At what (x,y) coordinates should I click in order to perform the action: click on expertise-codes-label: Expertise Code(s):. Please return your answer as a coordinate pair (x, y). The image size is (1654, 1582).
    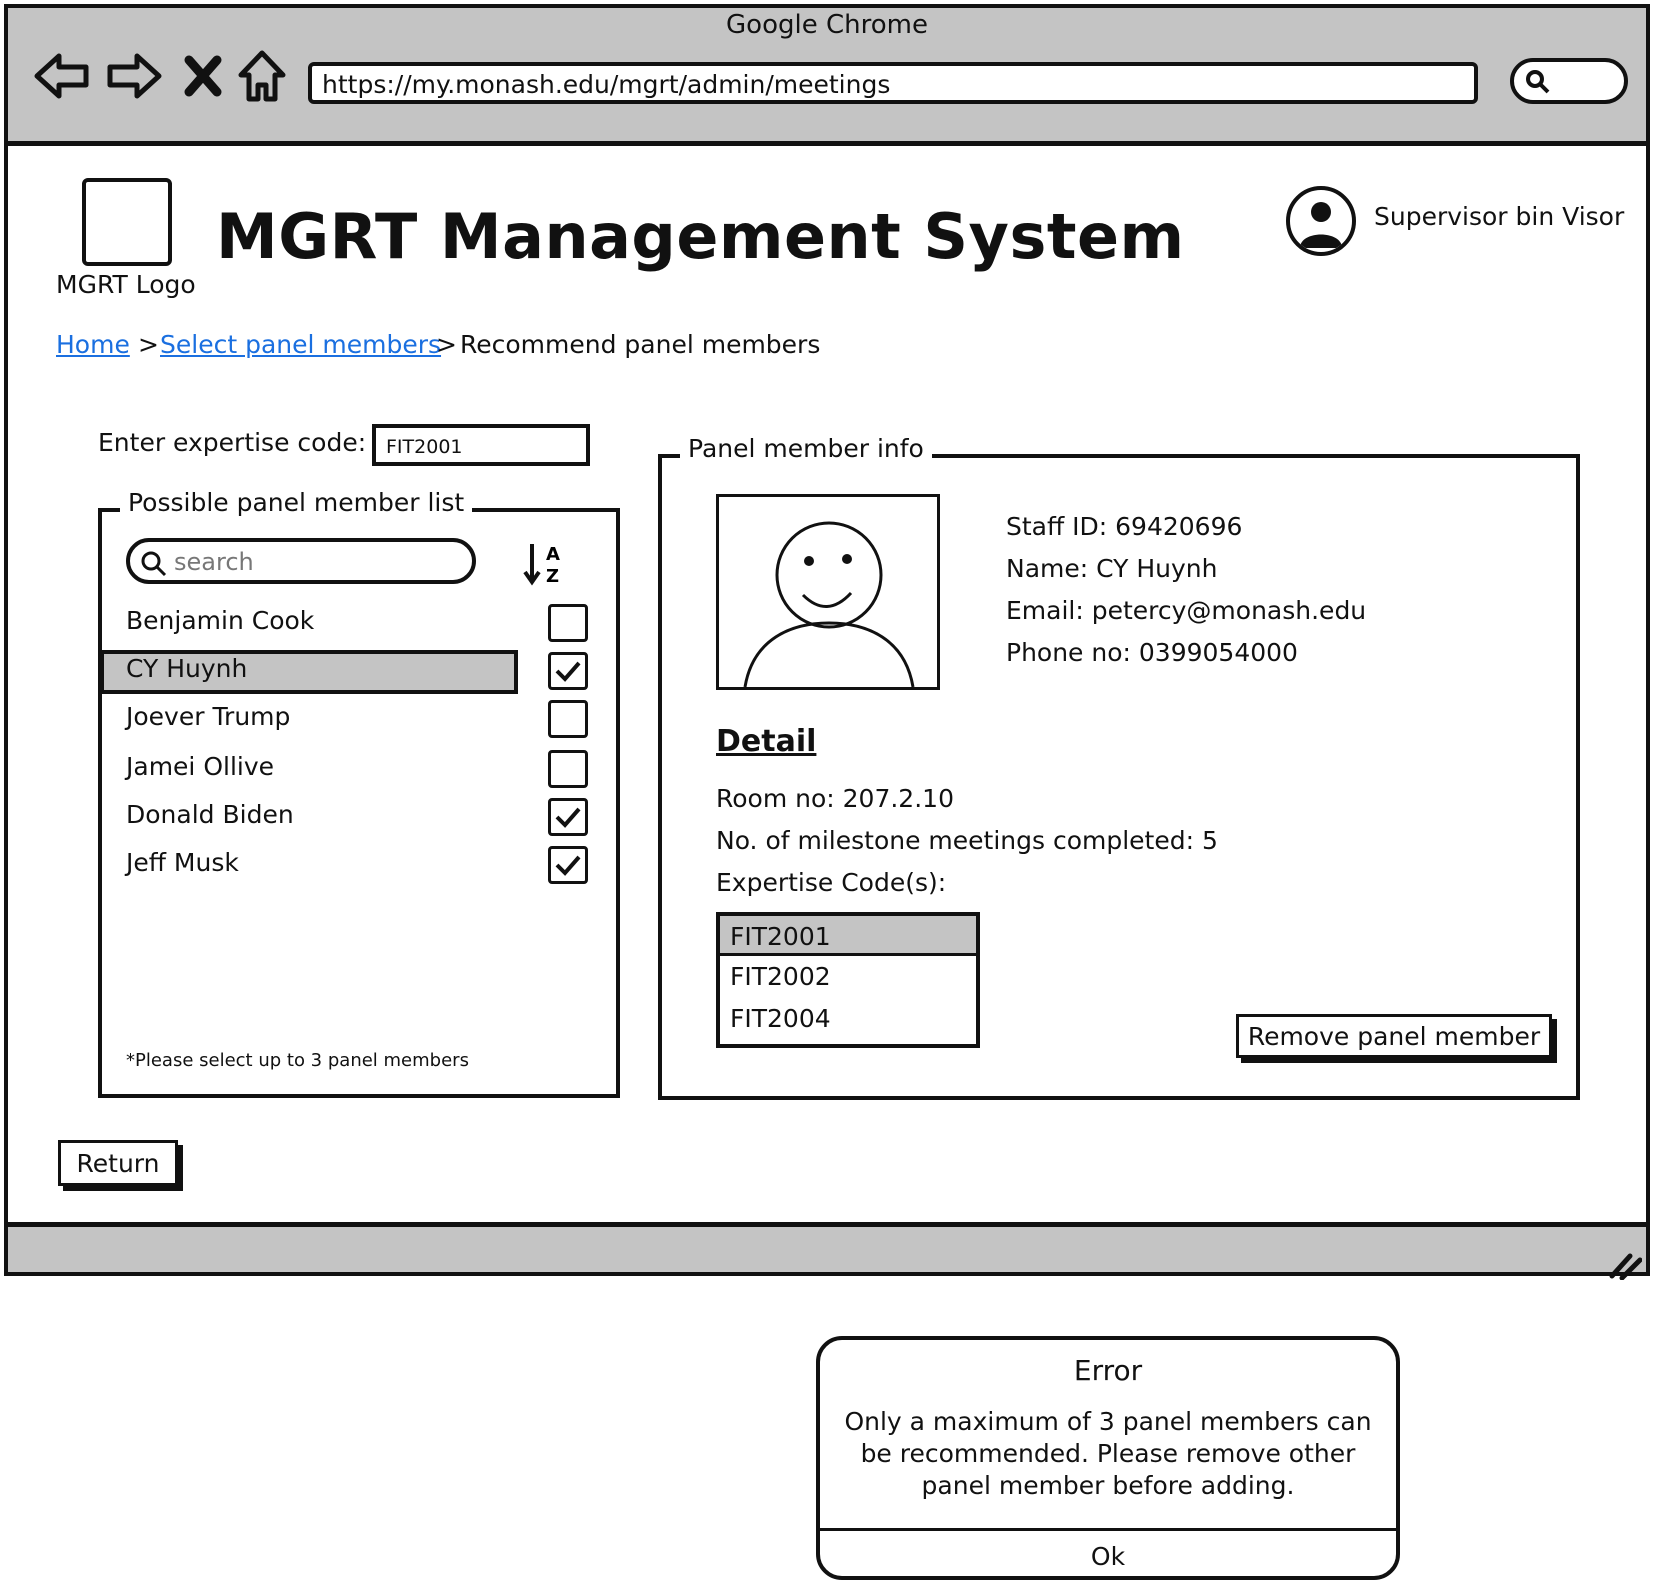
    Looking at the image, I should click on (831, 882).